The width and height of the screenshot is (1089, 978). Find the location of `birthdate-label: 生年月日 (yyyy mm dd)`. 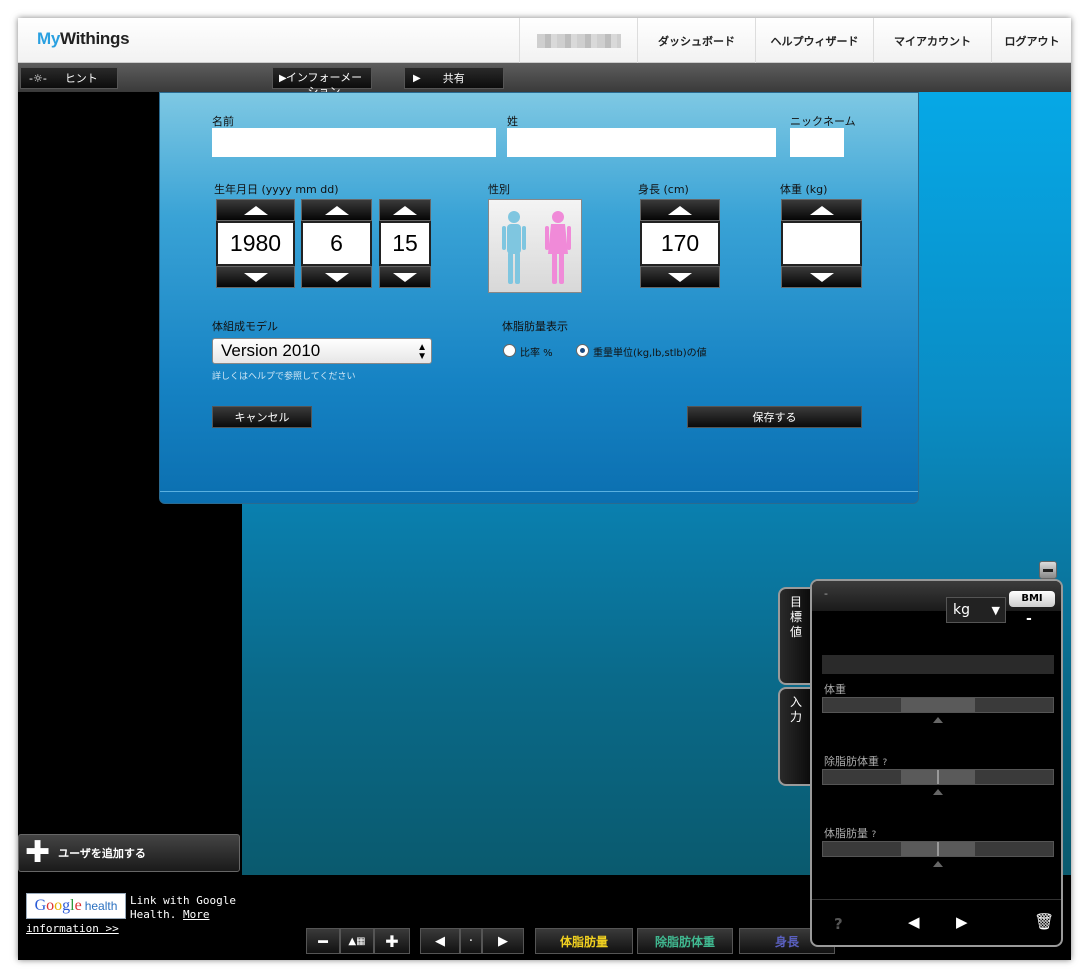

birthdate-label: 生年月日 (yyyy mm dd) is located at coordinates (276, 189).